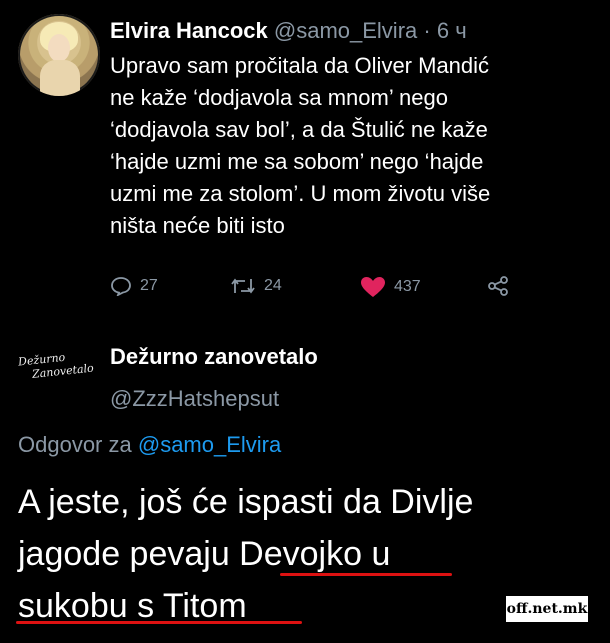  What do you see at coordinates (305, 291) in the screenshot?
I see `tweet-actions: 27 24 437` at bounding box center [305, 291].